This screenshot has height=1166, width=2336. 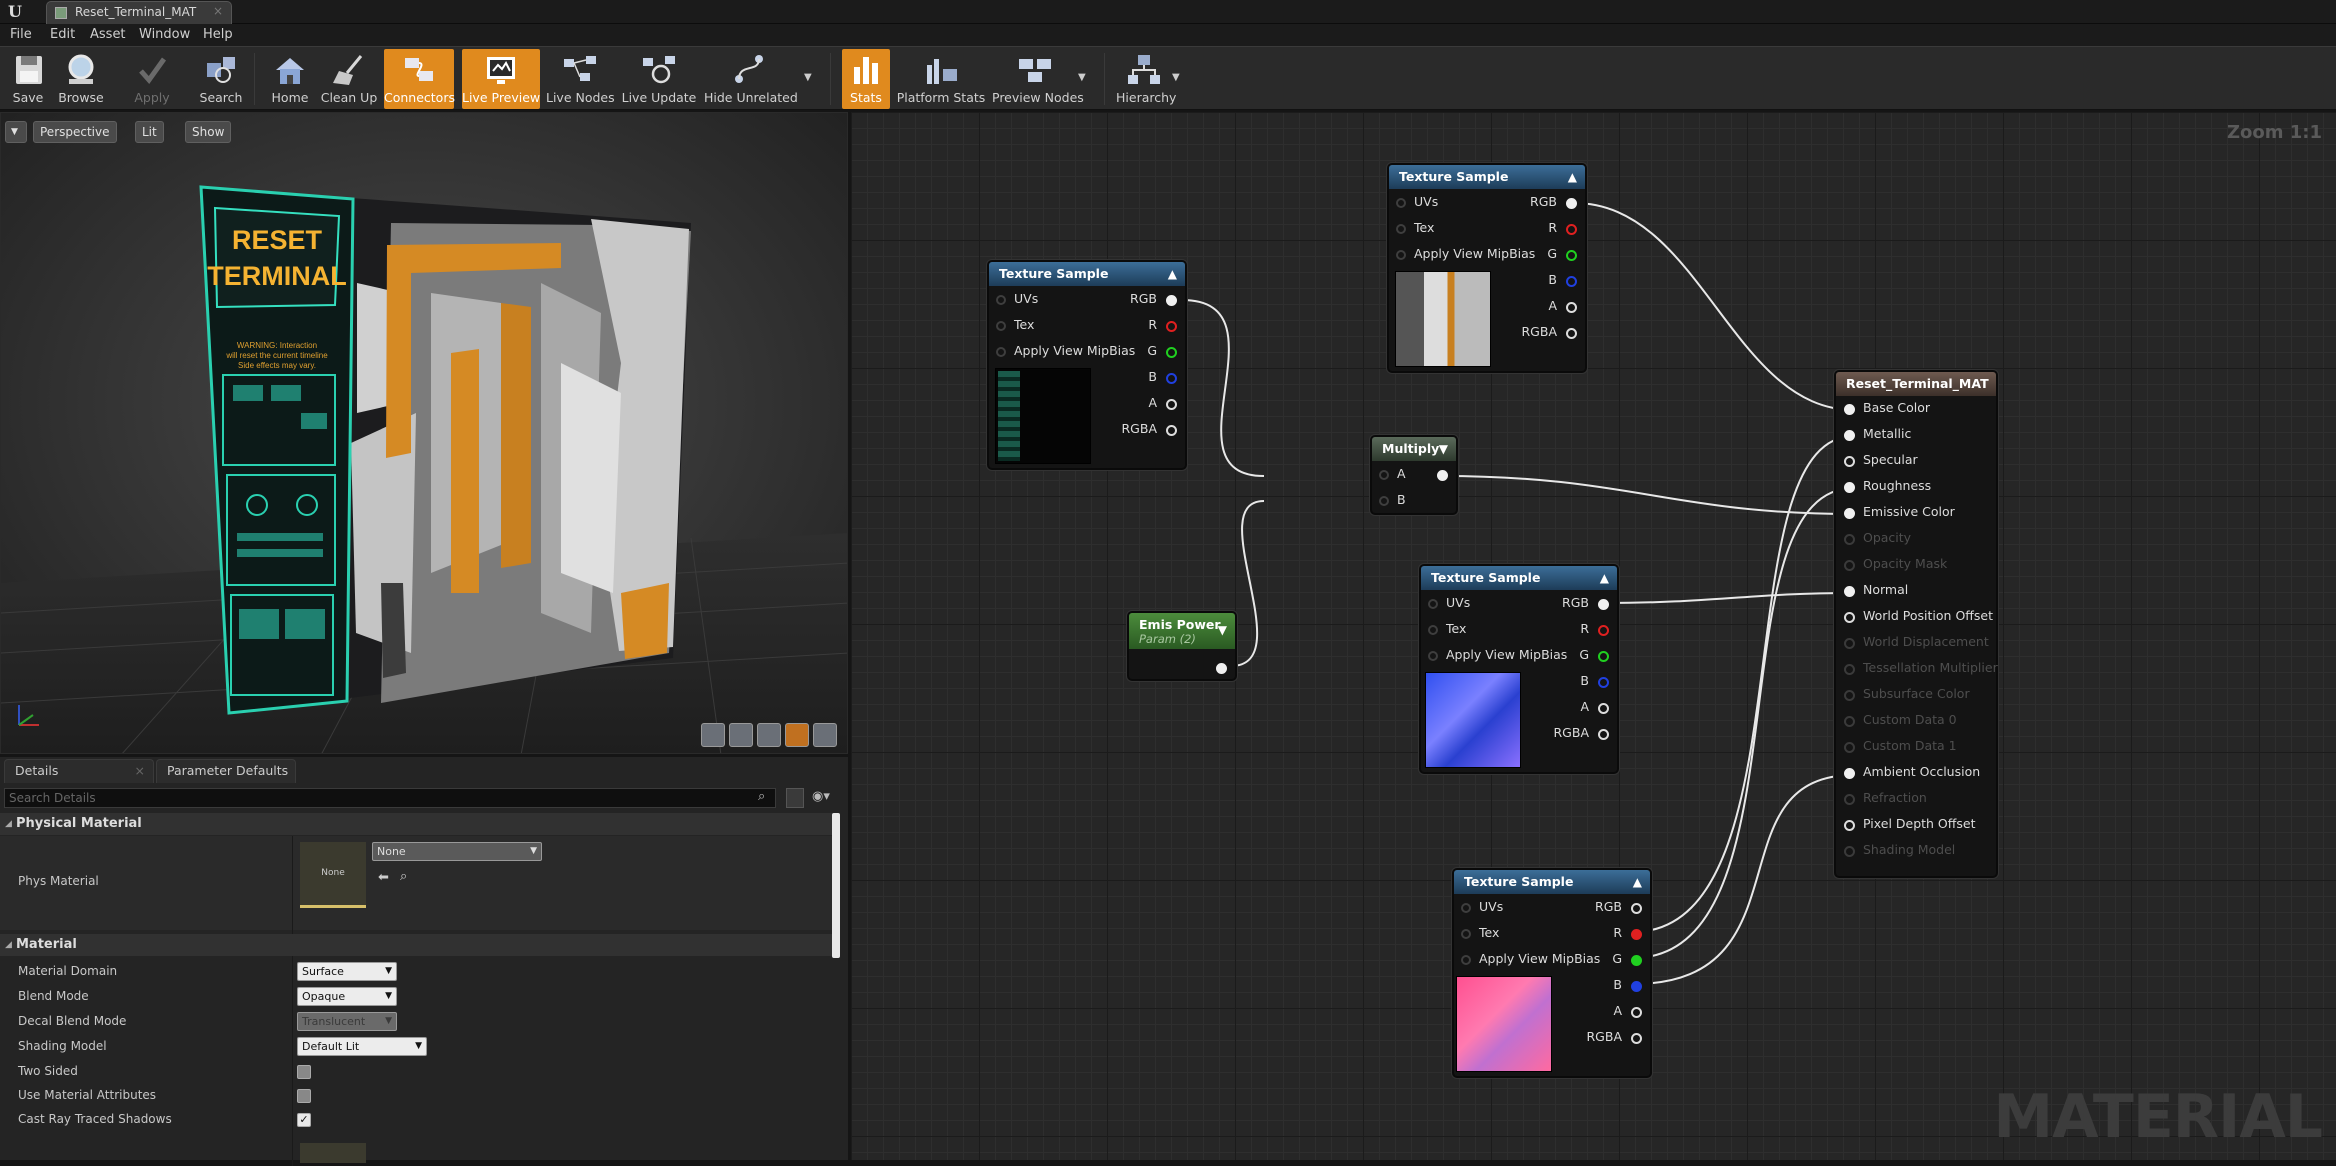 I want to click on result-pin-base-color: Base Color, so click(x=1916, y=409).